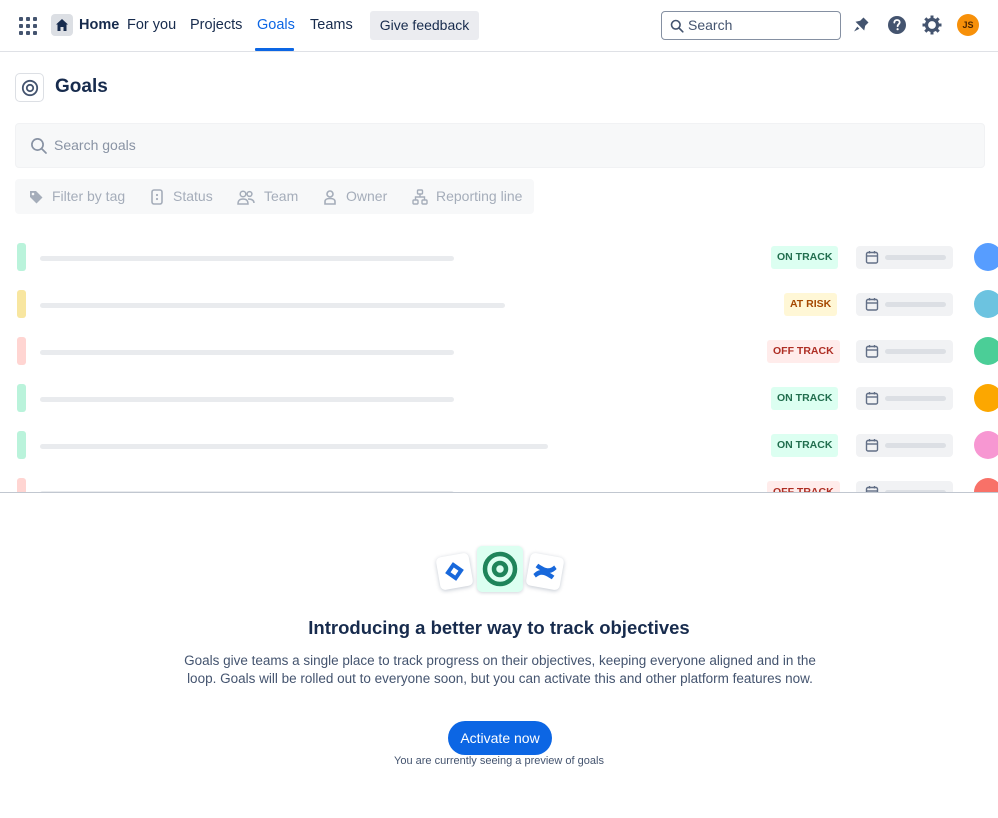  Describe the element at coordinates (968, 25) in the screenshot. I see `user-avatar: JS` at that location.